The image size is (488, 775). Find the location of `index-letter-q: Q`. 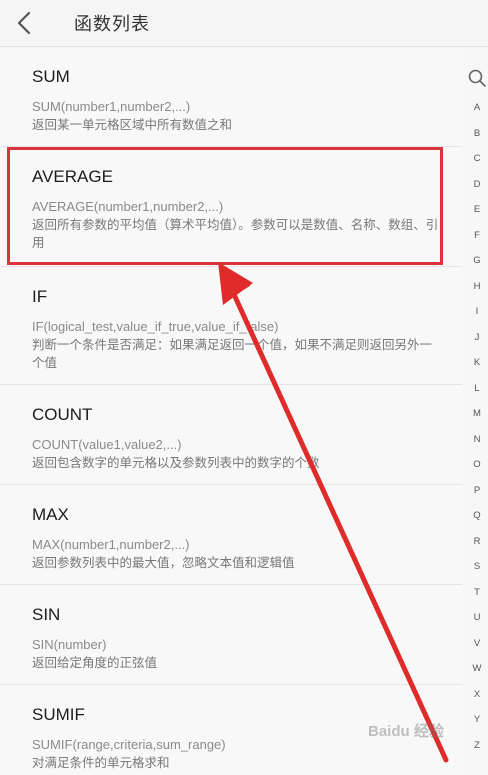

index-letter-q: Q is located at coordinates (477, 515).